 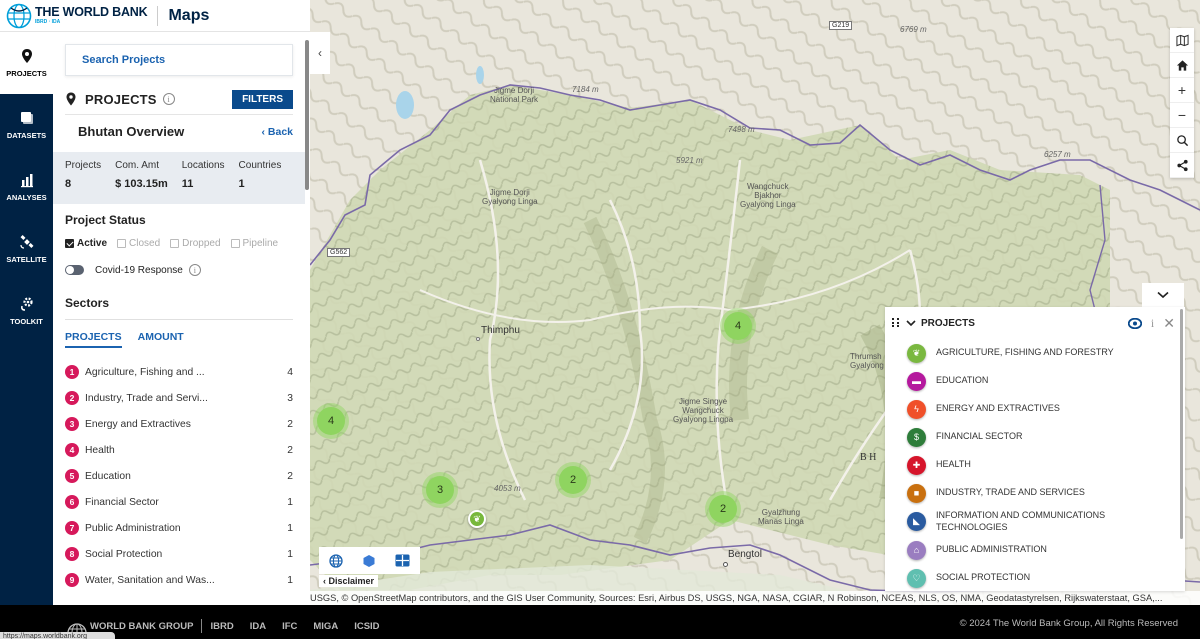 What do you see at coordinates (1046, 437) in the screenshot?
I see `legend-item: $ FINANCIAL SECTOR` at bounding box center [1046, 437].